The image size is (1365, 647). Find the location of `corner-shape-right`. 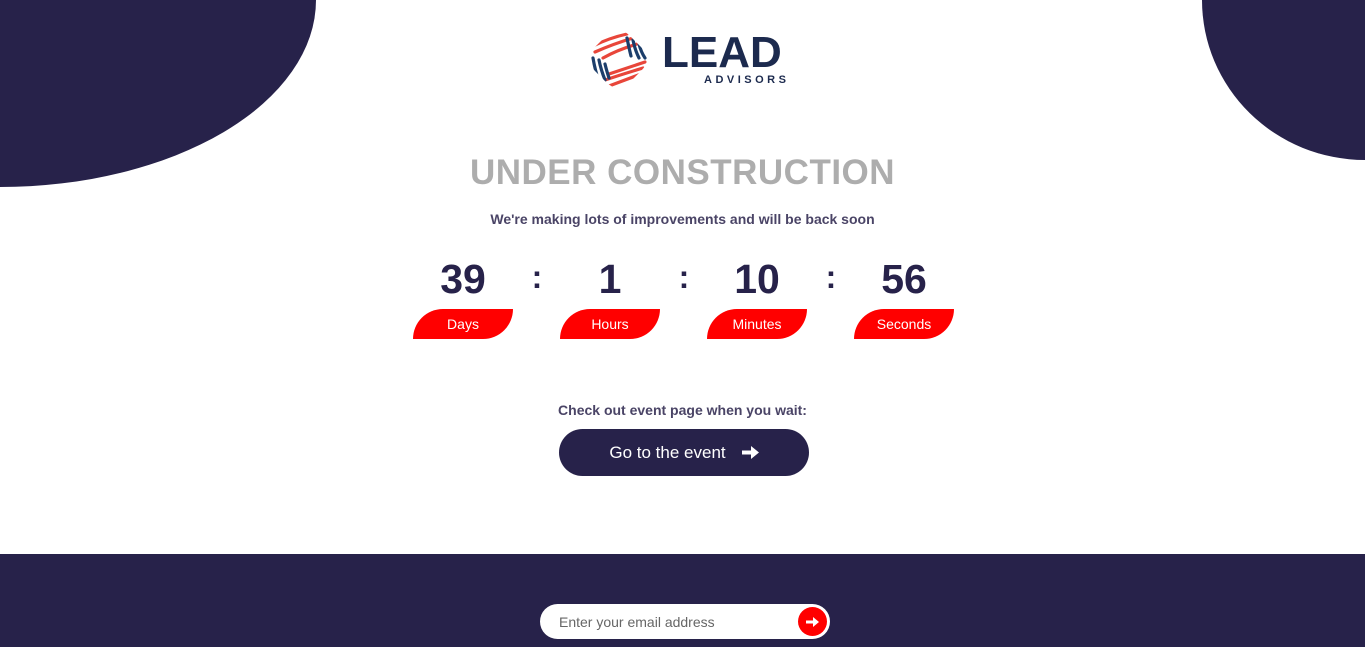

corner-shape-right is located at coordinates (1283, 80).